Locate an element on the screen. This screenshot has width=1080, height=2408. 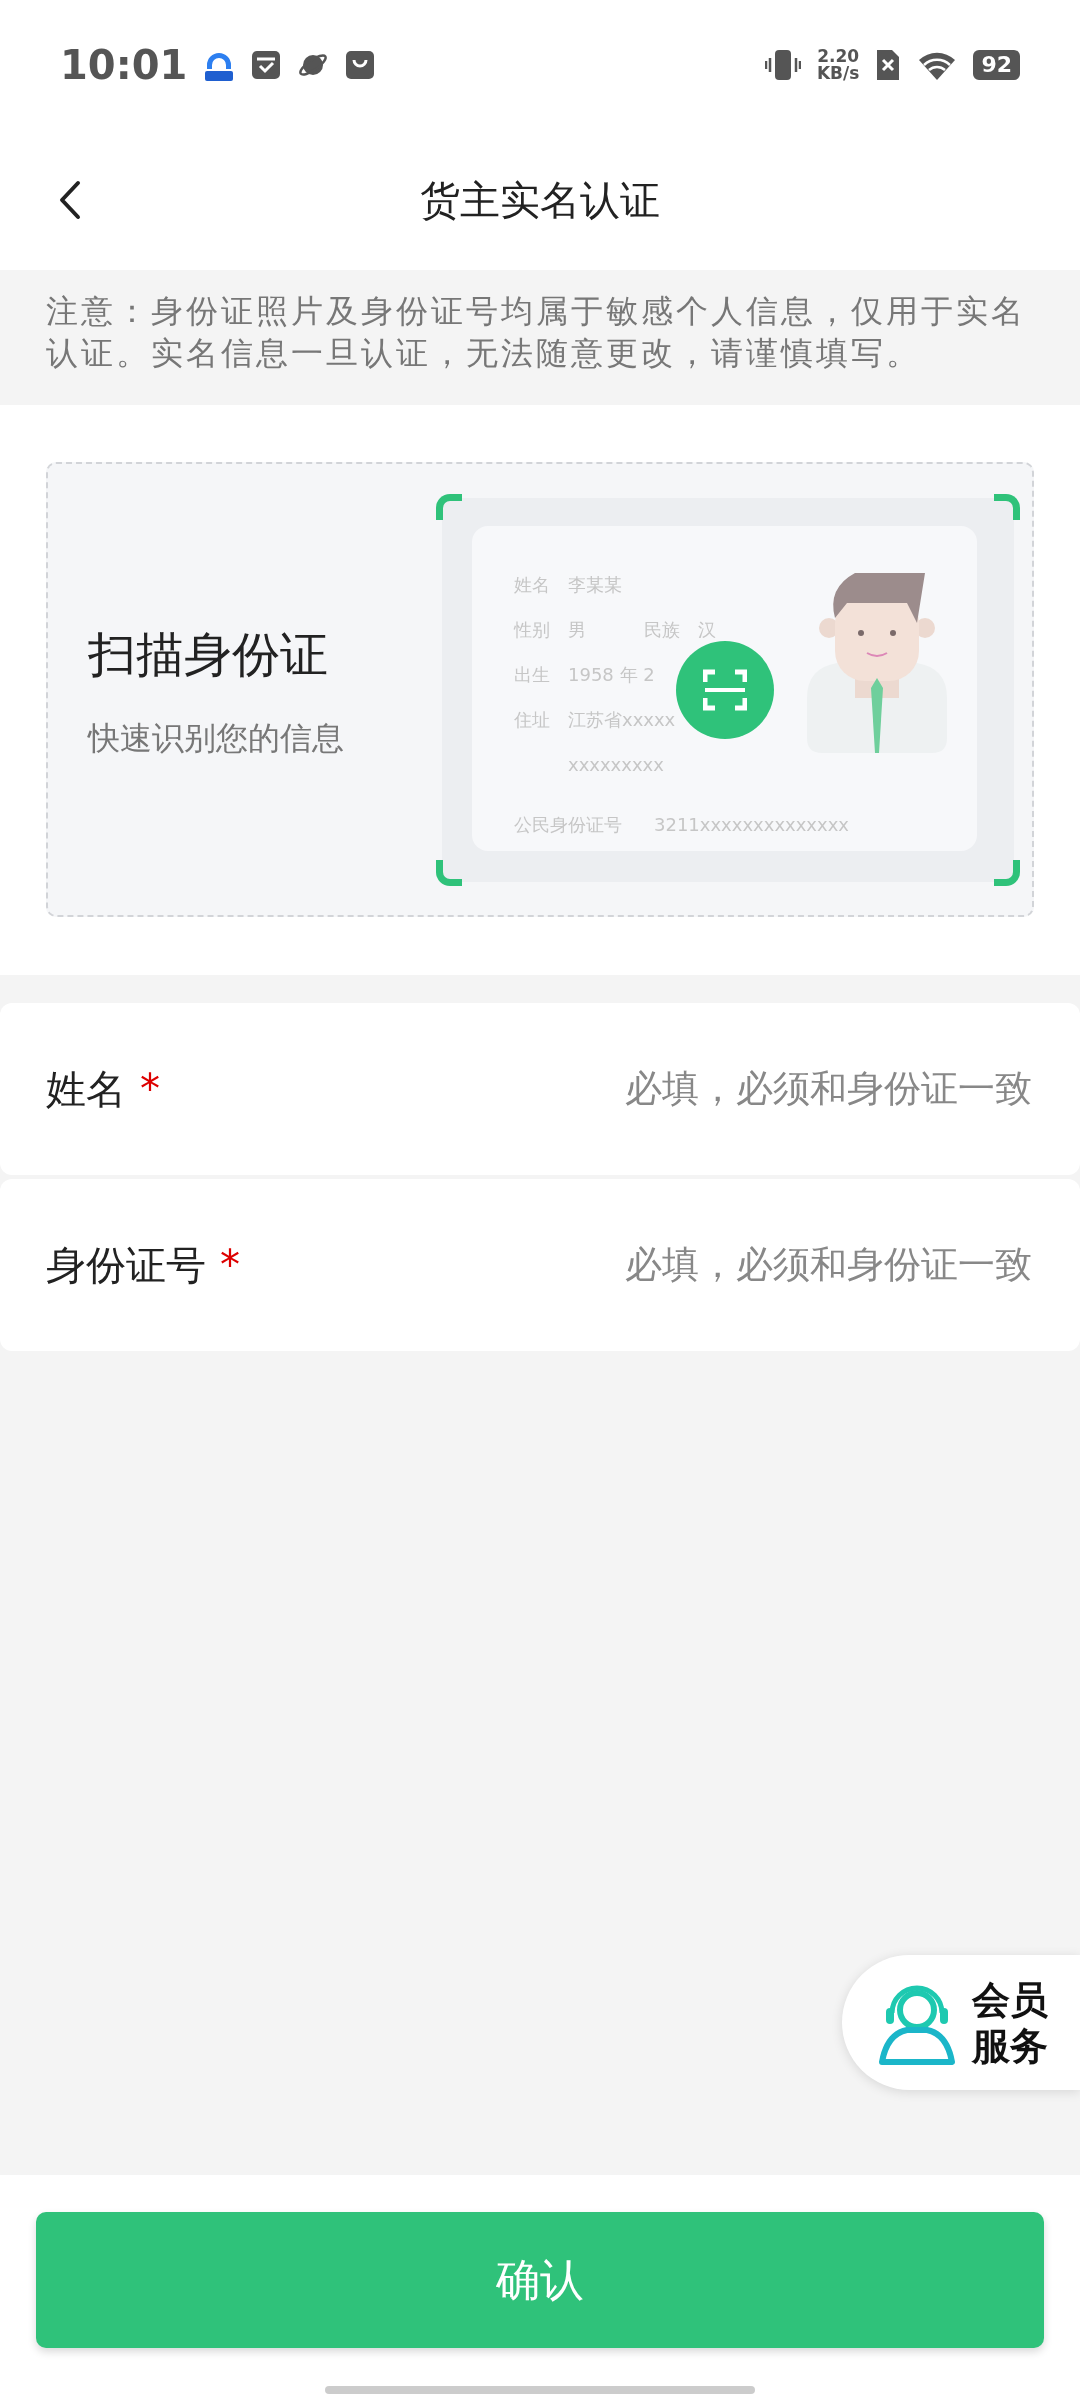
status-time: 10:01 is located at coordinates (124, 65).